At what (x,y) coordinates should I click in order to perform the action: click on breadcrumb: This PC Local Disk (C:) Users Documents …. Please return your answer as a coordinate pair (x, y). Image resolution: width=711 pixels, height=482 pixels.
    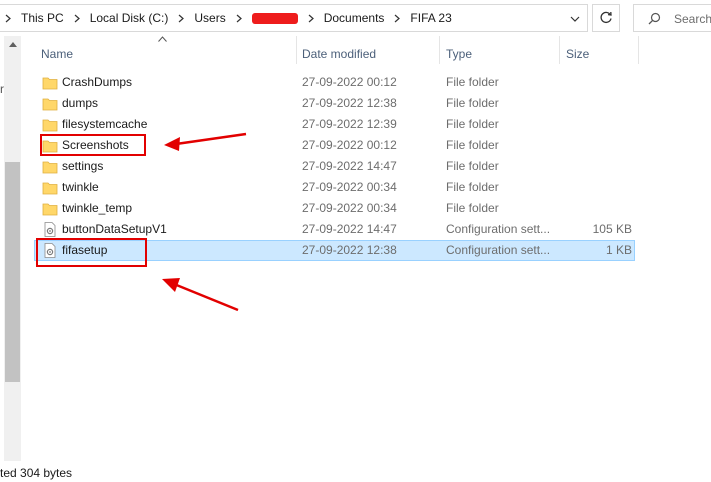
    Looking at the image, I should click on (228, 18).